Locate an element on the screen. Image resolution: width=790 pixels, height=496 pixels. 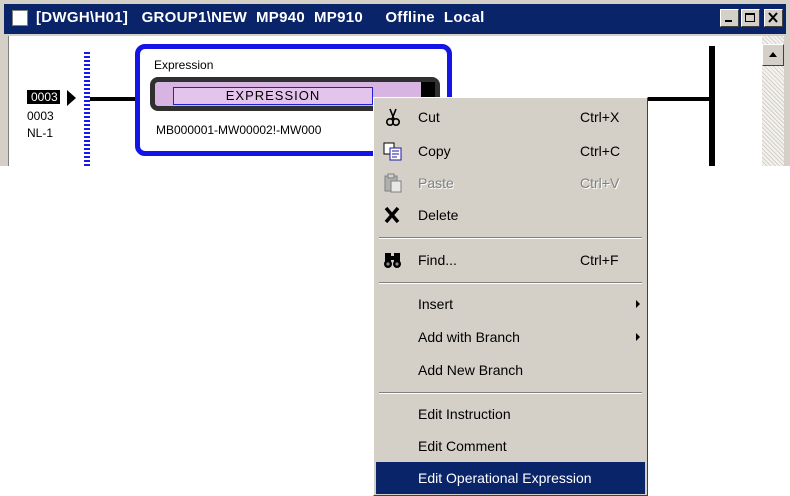
maximize-button is located at coordinates (750, 18).